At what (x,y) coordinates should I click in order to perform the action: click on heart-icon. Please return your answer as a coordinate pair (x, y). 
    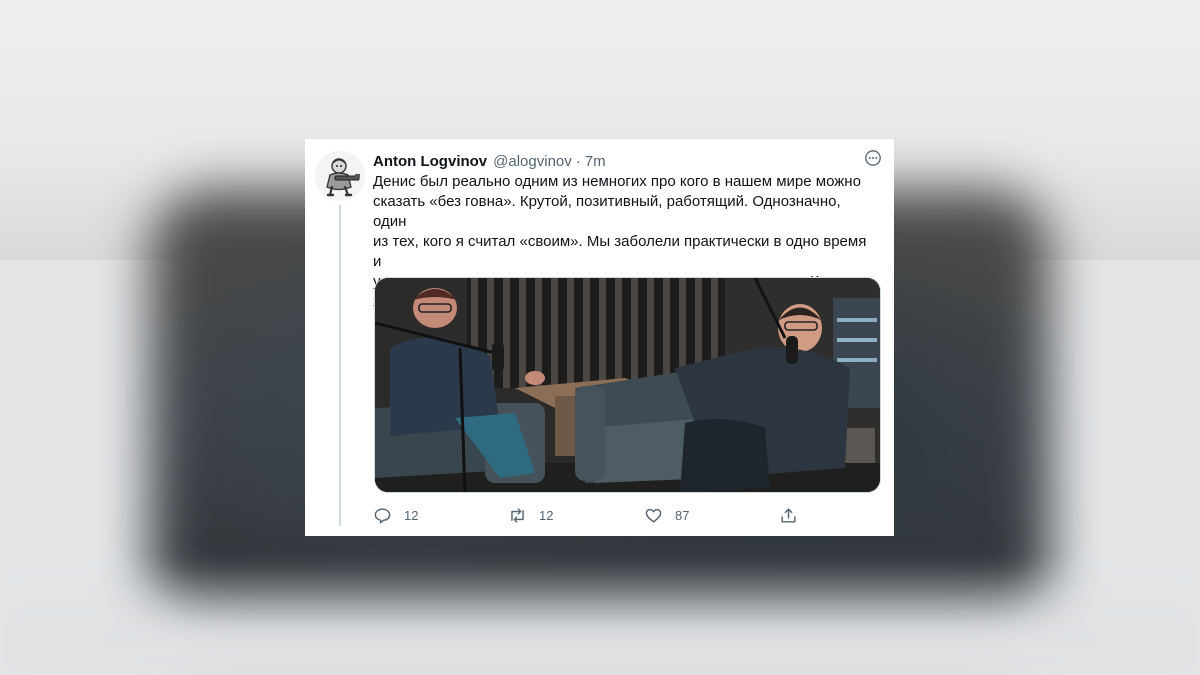
    Looking at the image, I should click on (653, 515).